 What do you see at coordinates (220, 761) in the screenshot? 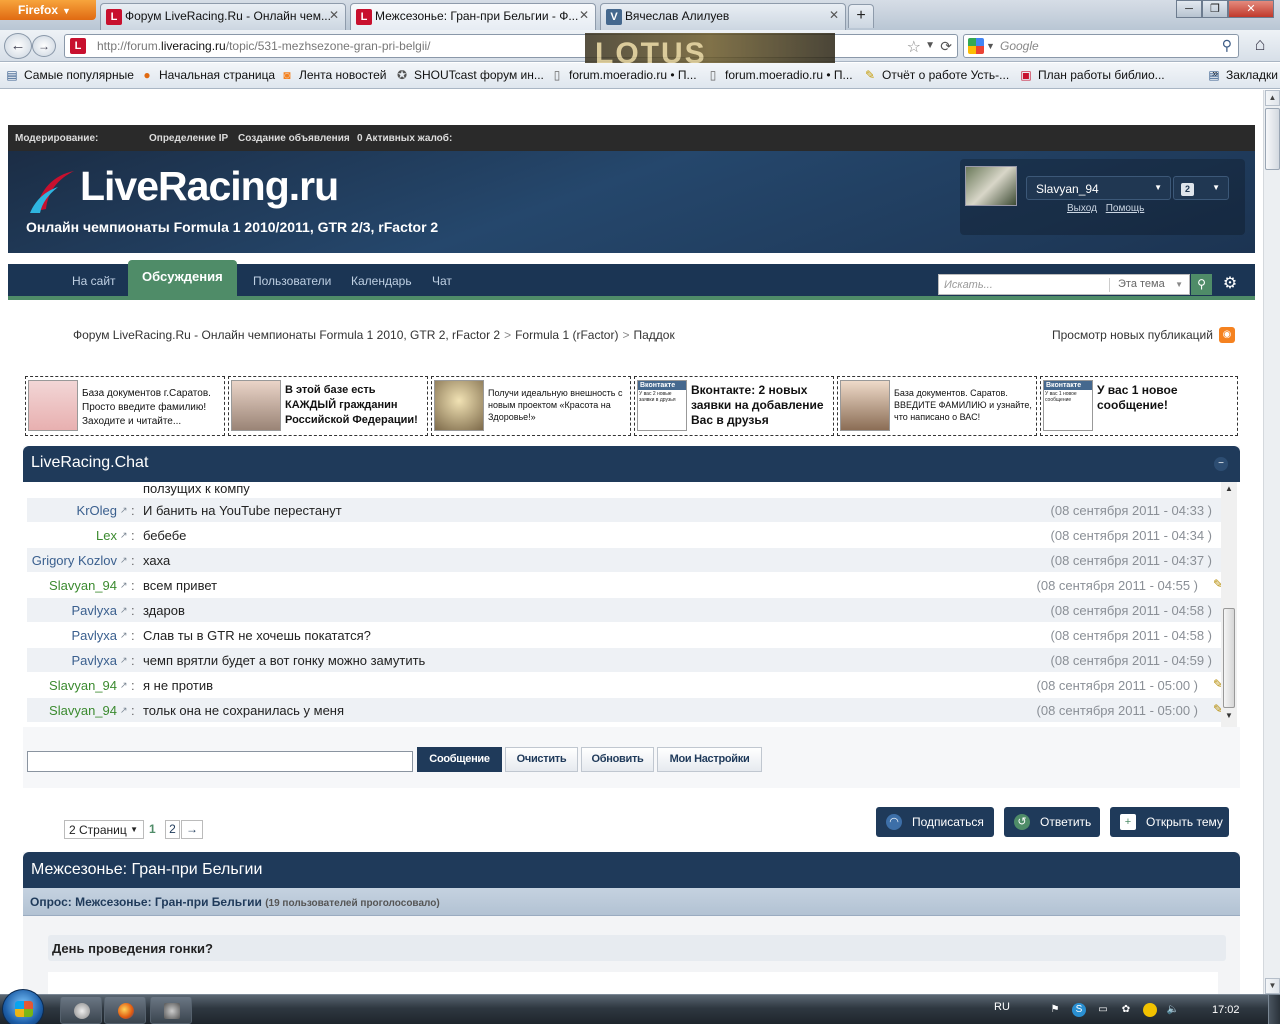
I see `chat-message-input` at bounding box center [220, 761].